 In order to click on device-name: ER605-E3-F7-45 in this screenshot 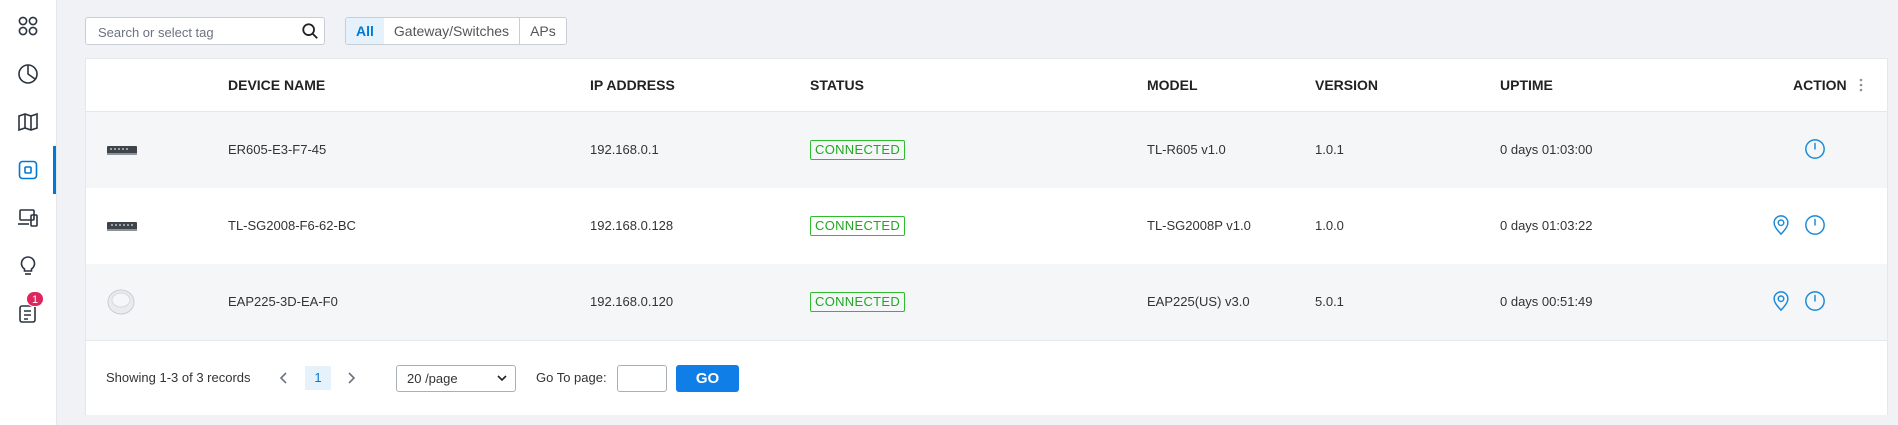, I will do `click(277, 150)`.